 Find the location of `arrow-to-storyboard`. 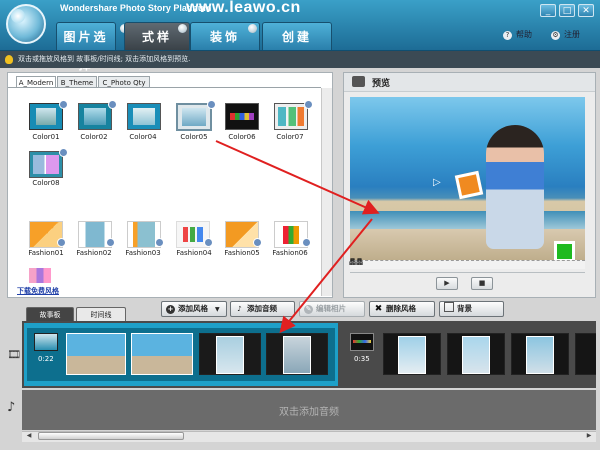

arrow-to-storyboard is located at coordinates (326, 276).